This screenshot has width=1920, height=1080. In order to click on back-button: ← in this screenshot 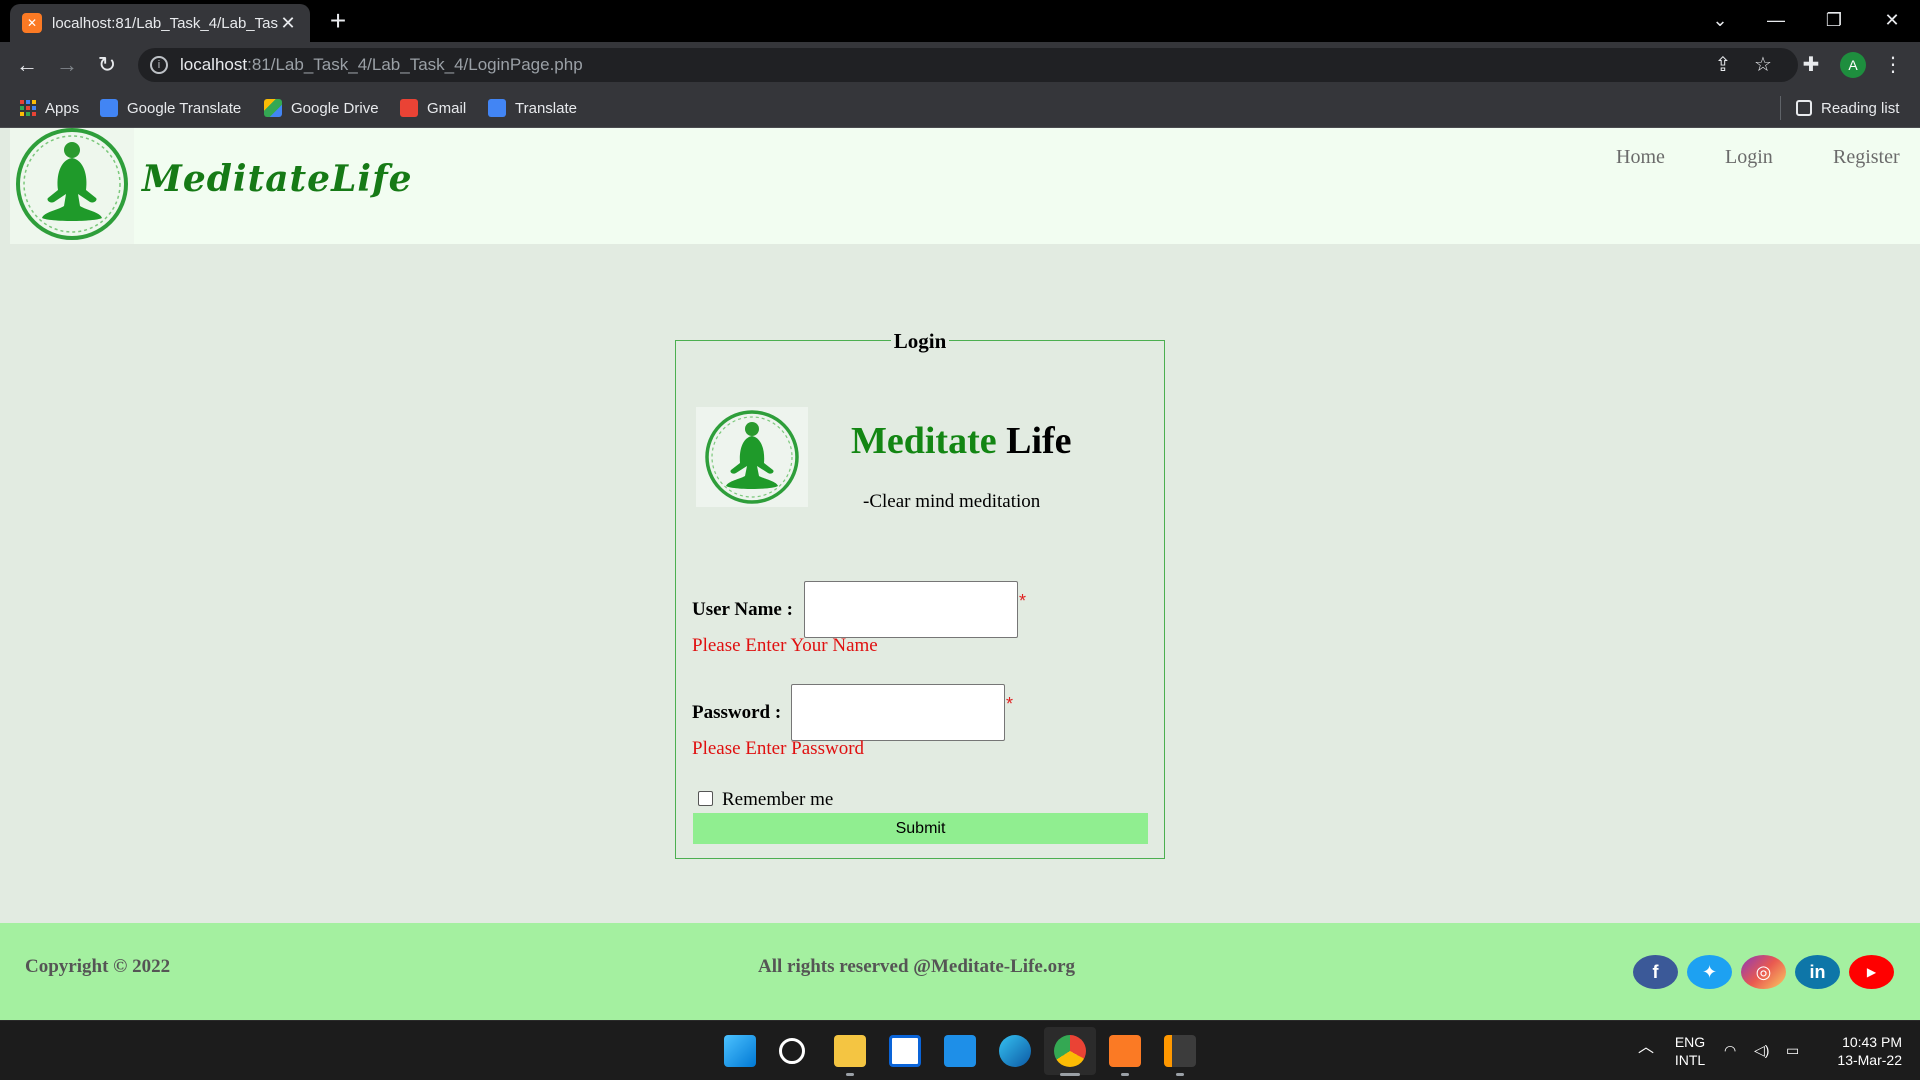, I will do `click(27, 65)`.